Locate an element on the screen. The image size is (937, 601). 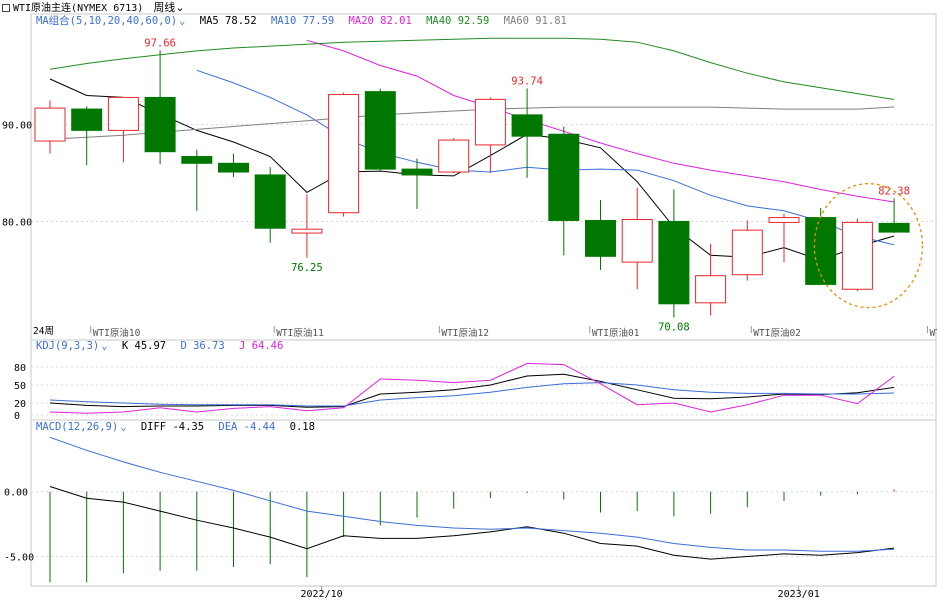
kdj-axis-label: 0 is located at coordinates (17, 416).